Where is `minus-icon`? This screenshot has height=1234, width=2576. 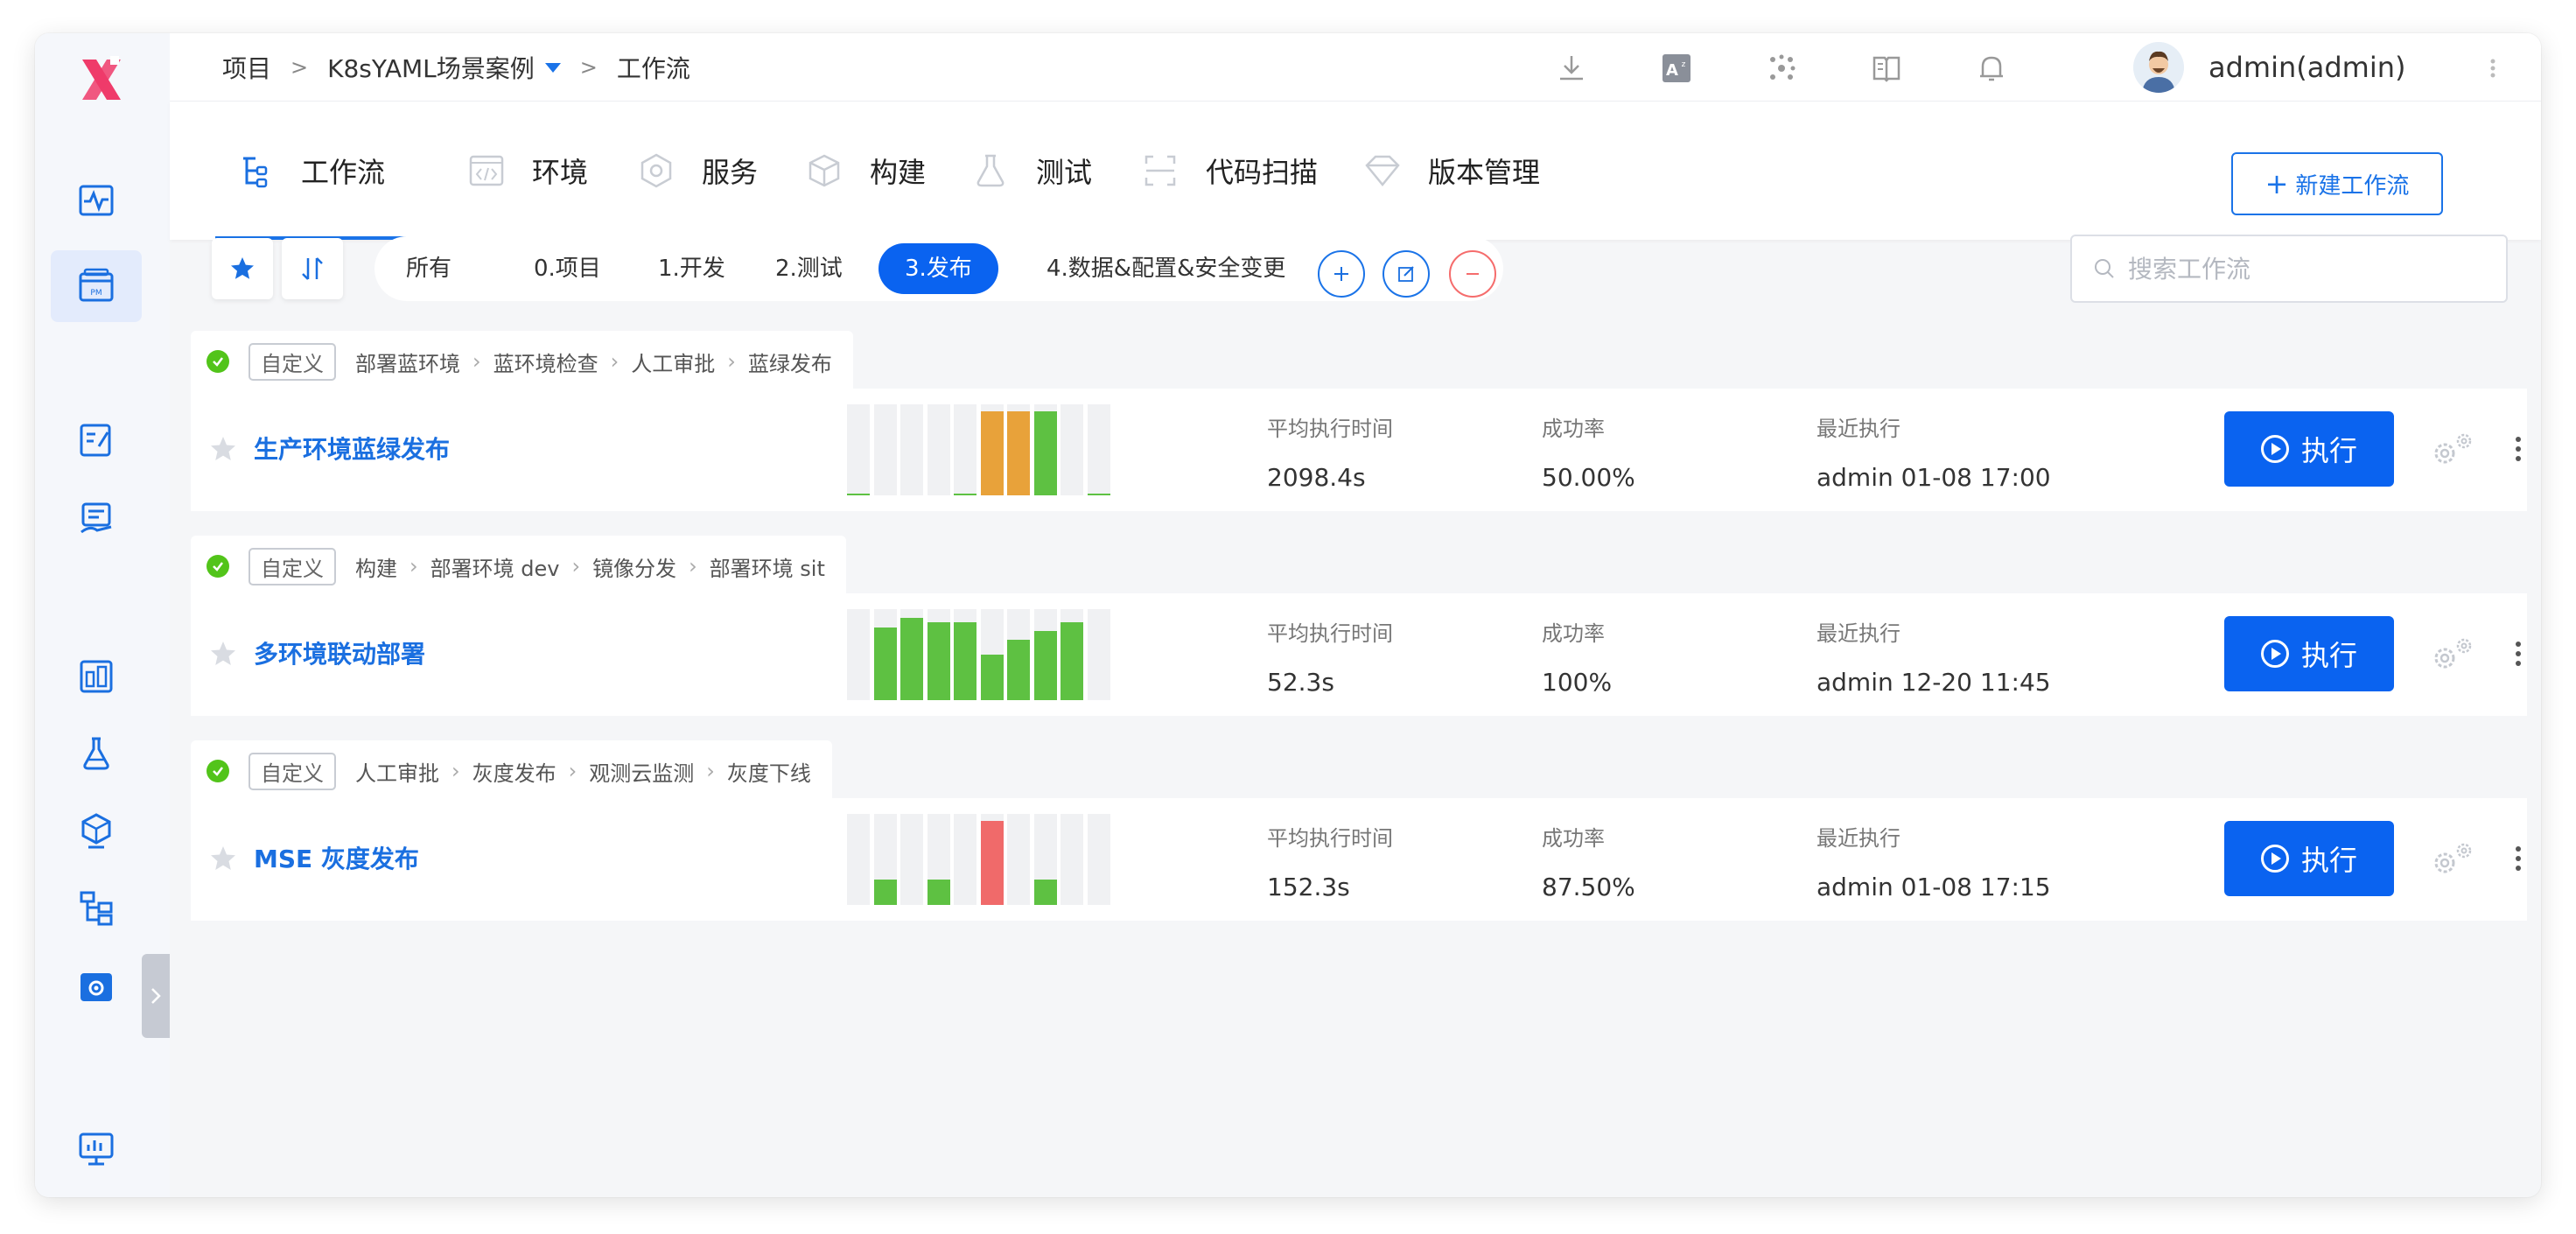 minus-icon is located at coordinates (1472, 274).